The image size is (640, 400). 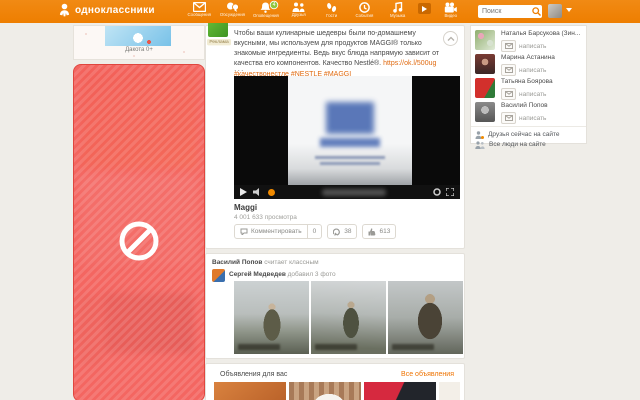 What do you see at coordinates (569, 10) in the screenshot?
I see `chevron-down-icon` at bounding box center [569, 10].